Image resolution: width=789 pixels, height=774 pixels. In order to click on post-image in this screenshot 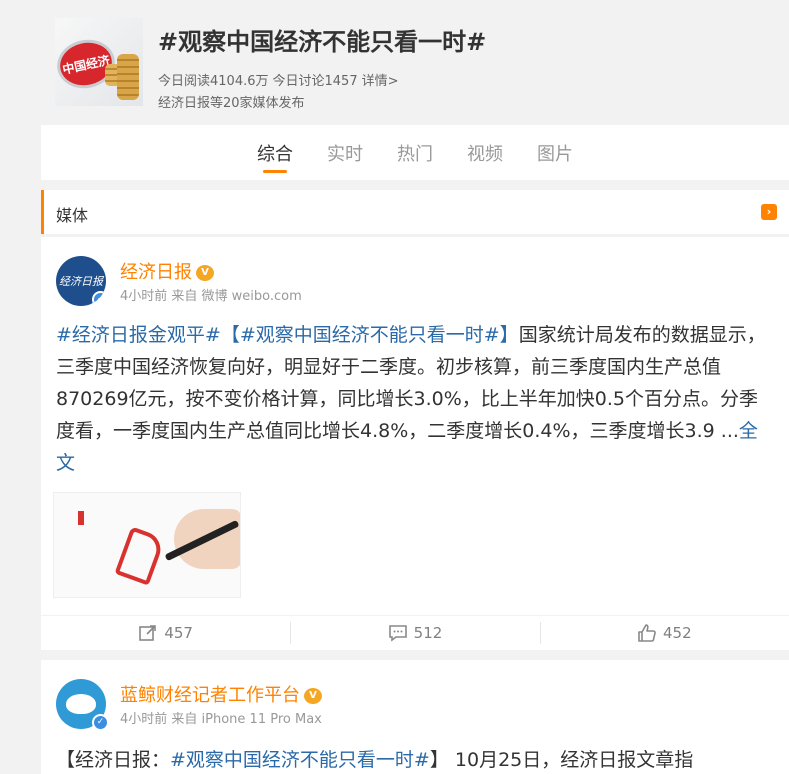, I will do `click(147, 545)`.